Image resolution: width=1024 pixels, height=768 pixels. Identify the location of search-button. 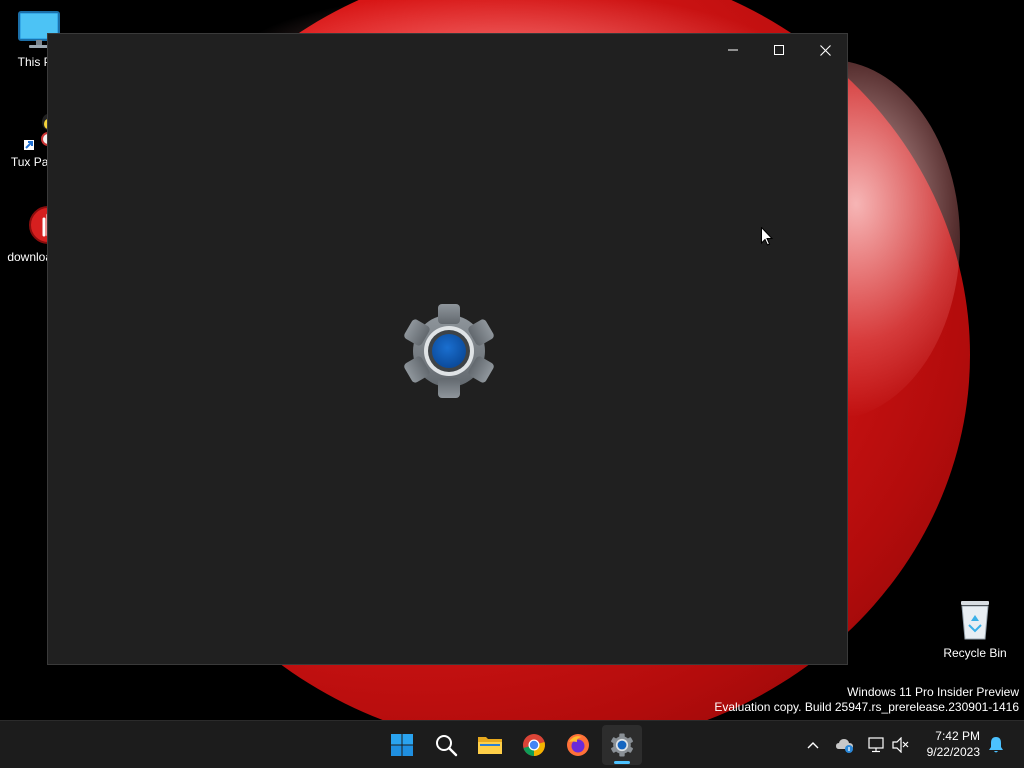
(446, 745).